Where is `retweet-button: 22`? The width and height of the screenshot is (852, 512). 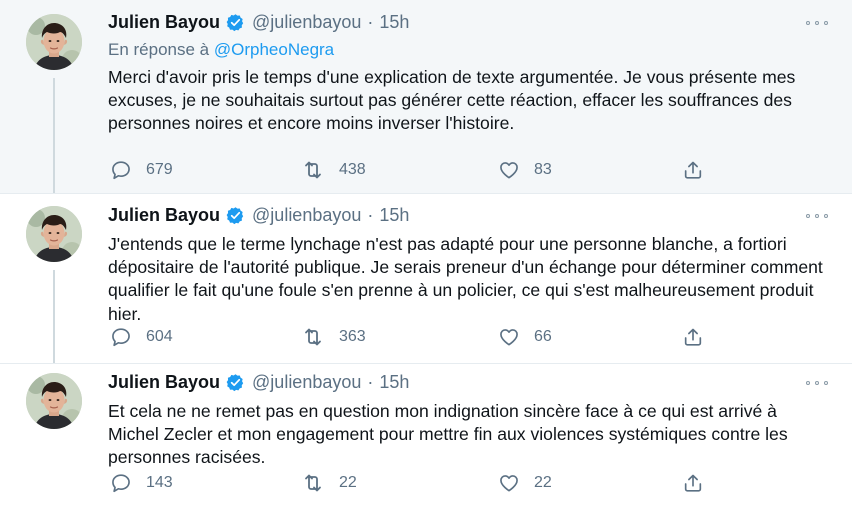 retweet-button: 22 is located at coordinates (329, 483).